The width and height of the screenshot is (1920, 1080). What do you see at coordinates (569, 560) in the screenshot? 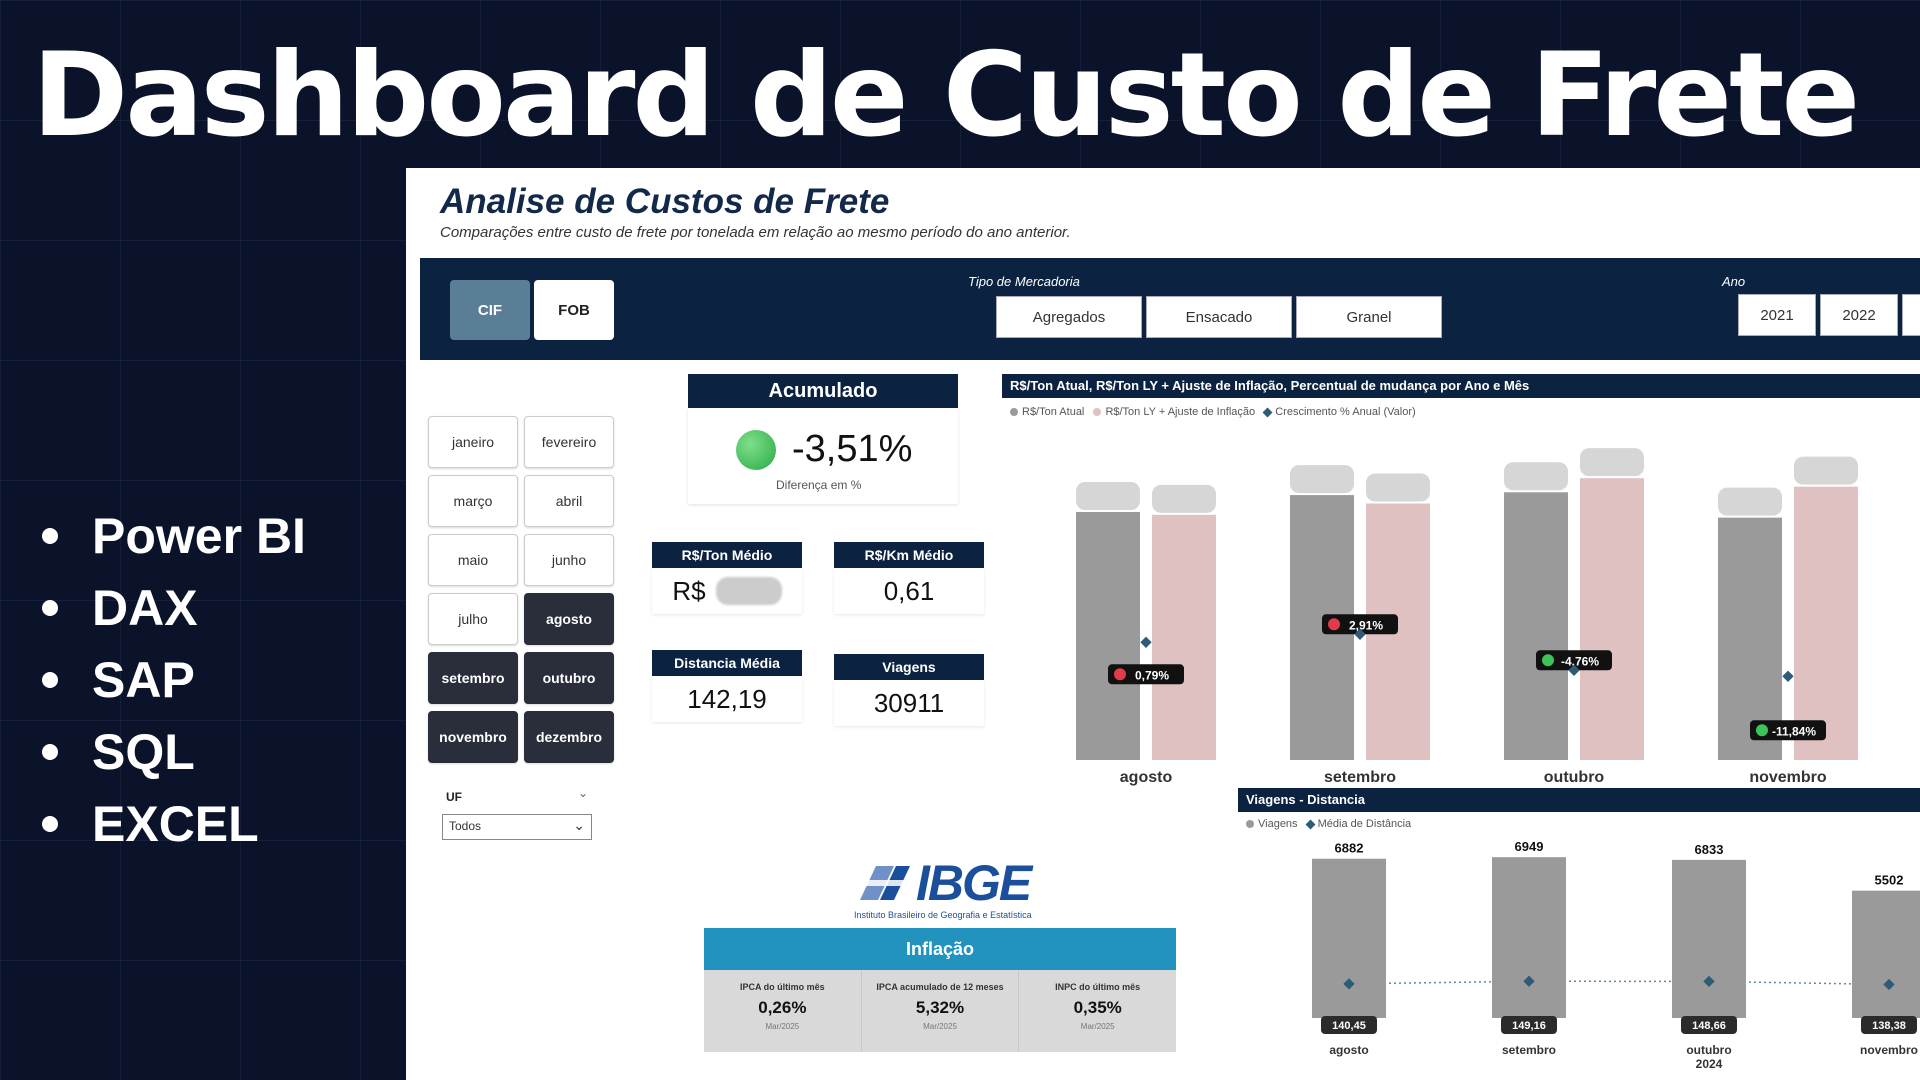
I see `month-junho: junho` at bounding box center [569, 560].